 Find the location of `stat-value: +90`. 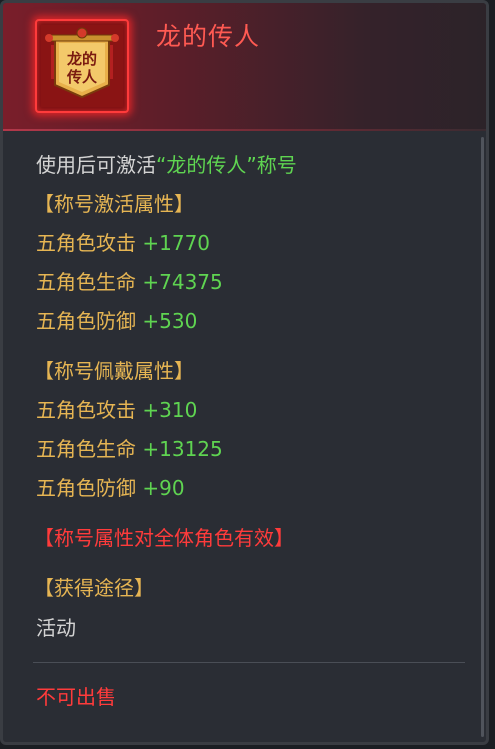

stat-value: +90 is located at coordinates (163, 488).